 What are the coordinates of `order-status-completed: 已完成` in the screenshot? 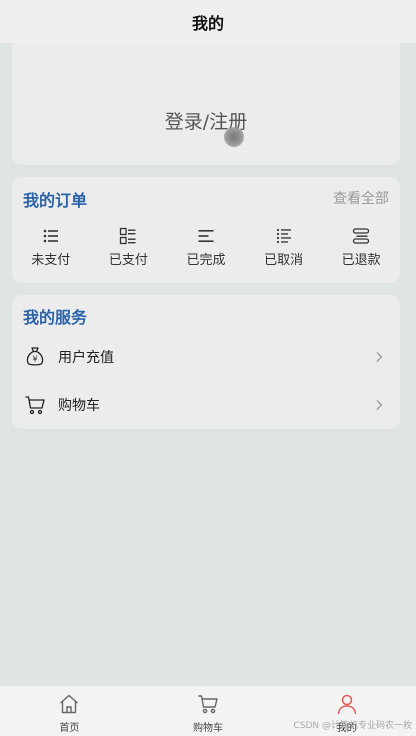 It's located at (206, 249).